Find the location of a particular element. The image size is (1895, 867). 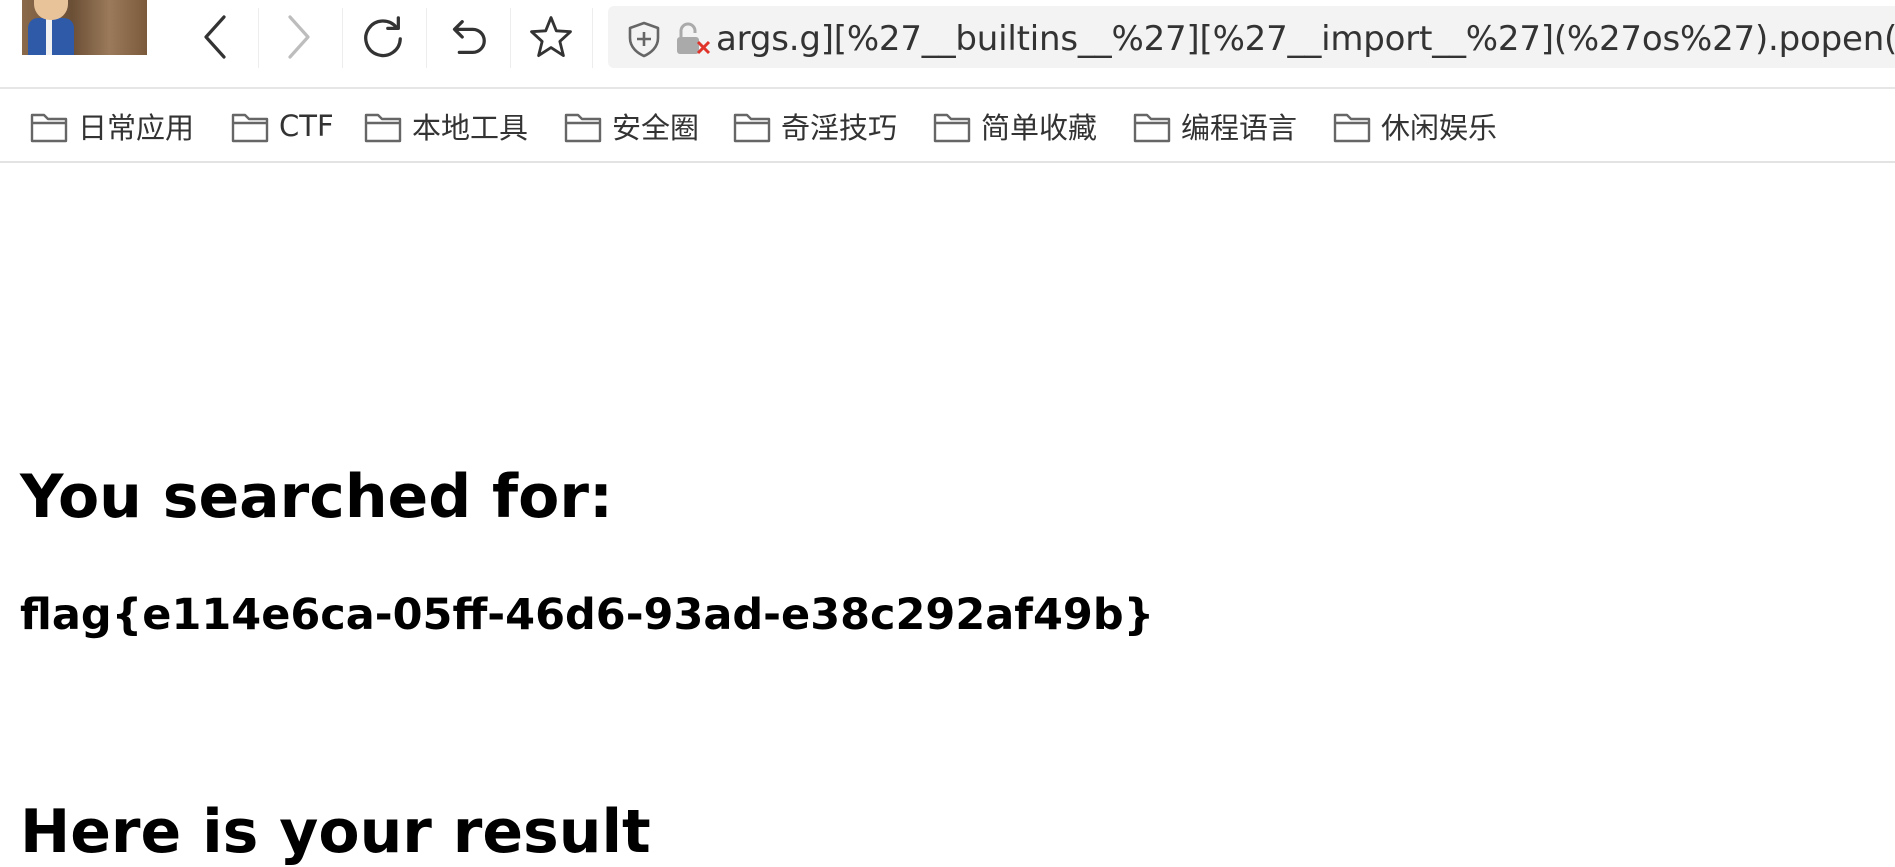

bookmark-label: 奇淫技巧 is located at coordinates (839, 128).